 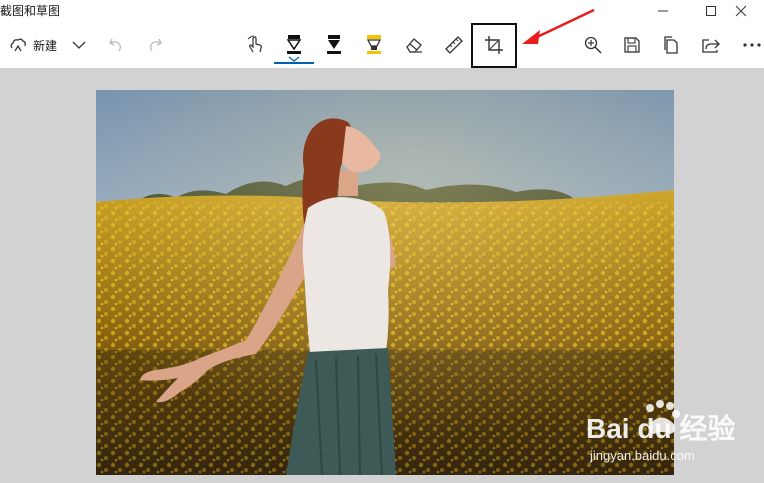 I want to click on watermark-brand: Bai du 经验, so click(x=660, y=428).